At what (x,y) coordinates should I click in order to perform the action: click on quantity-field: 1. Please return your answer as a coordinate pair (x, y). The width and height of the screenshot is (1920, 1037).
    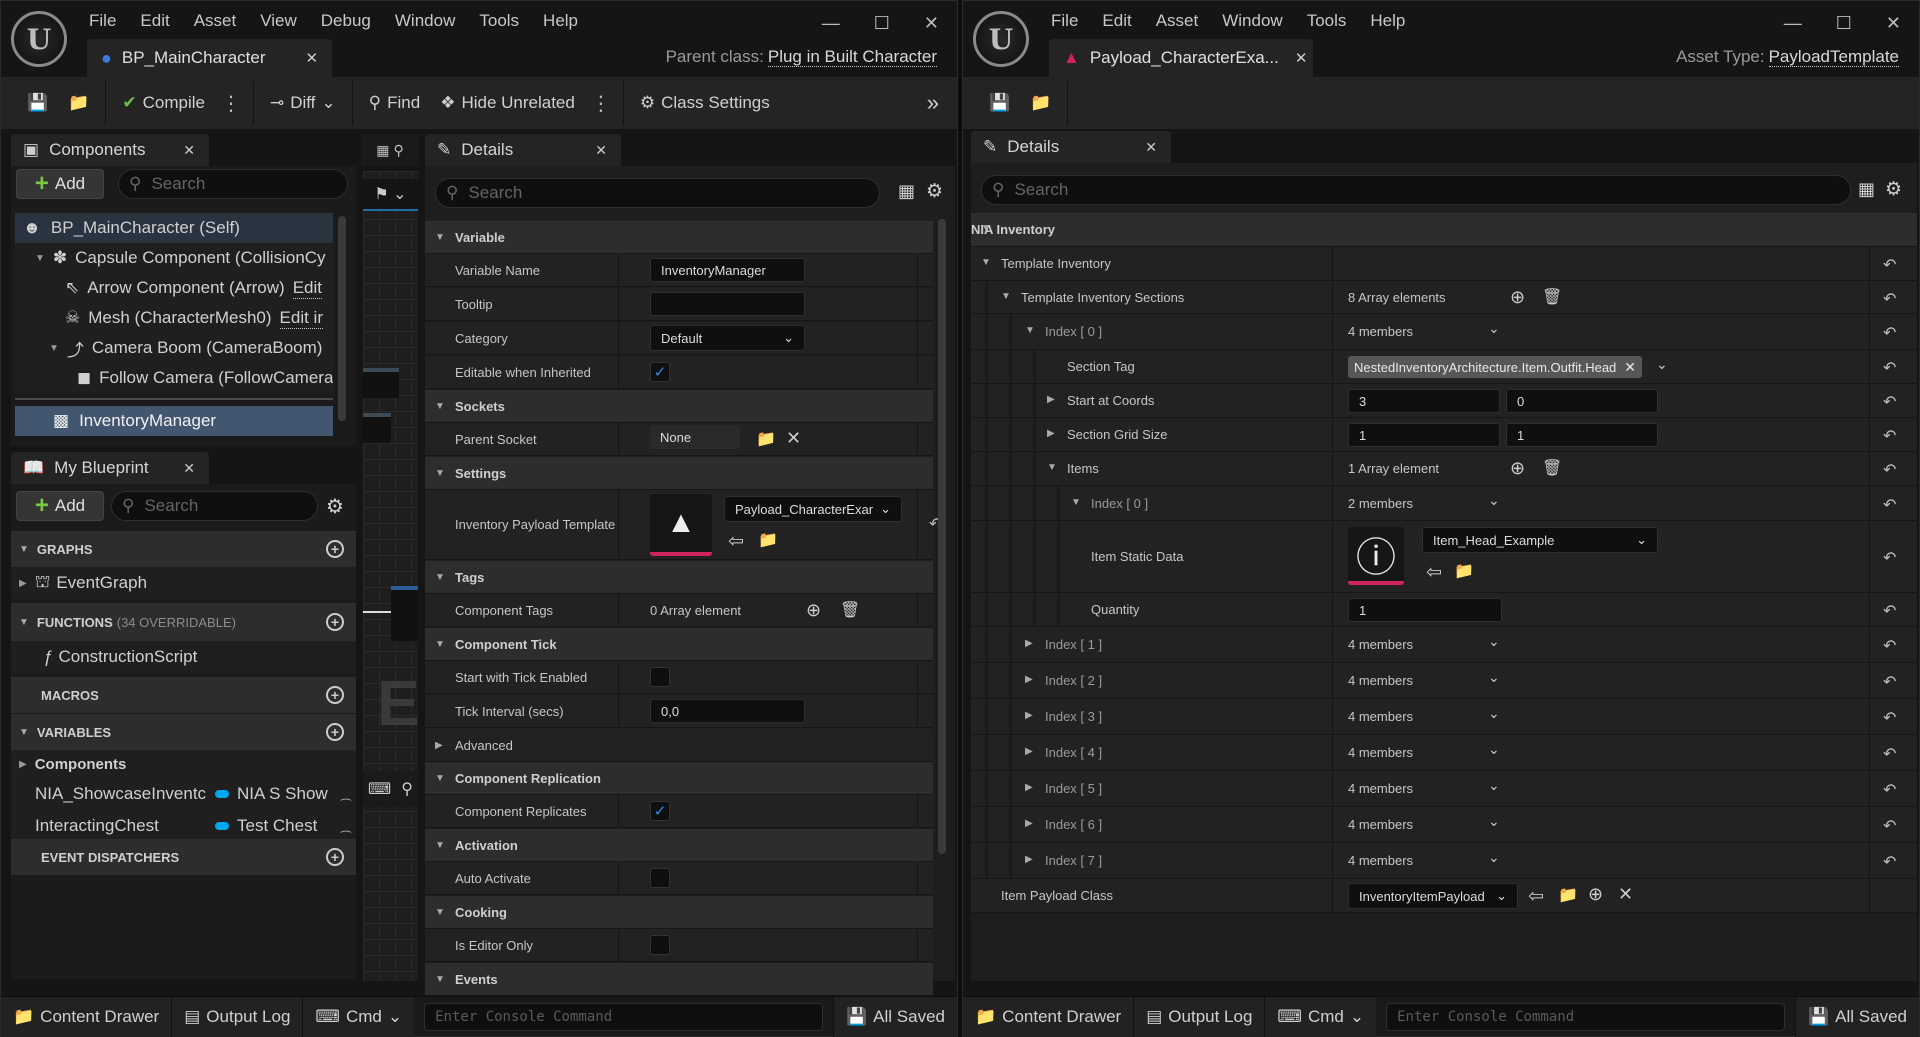
    Looking at the image, I should click on (1425, 610).